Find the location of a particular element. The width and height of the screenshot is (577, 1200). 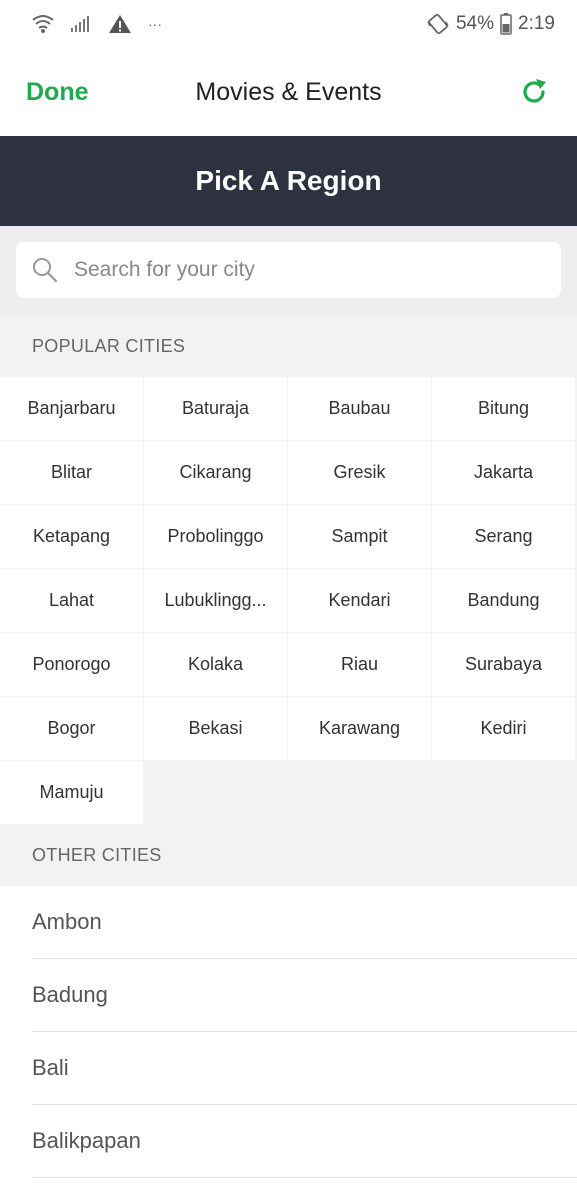

popular-city-cell: Jakarta is located at coordinates (503, 472).